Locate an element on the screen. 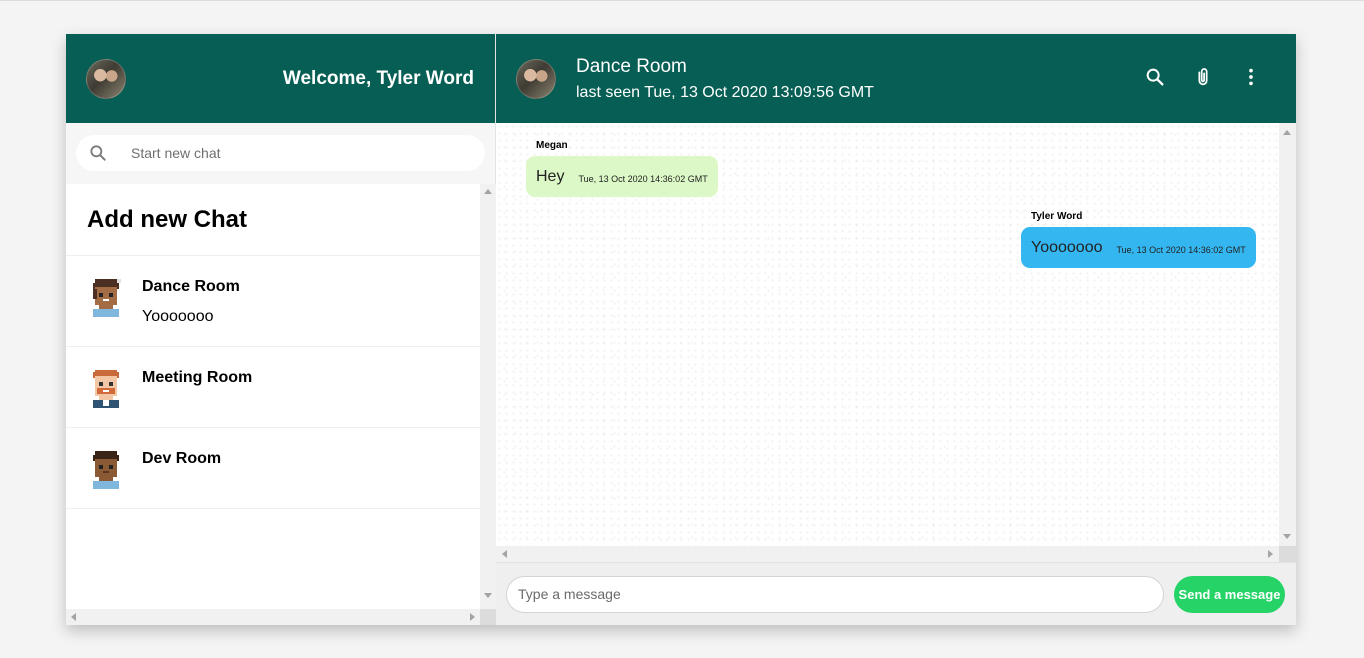 The height and width of the screenshot is (658, 1364). message-composer: Send a message is located at coordinates (896, 593).